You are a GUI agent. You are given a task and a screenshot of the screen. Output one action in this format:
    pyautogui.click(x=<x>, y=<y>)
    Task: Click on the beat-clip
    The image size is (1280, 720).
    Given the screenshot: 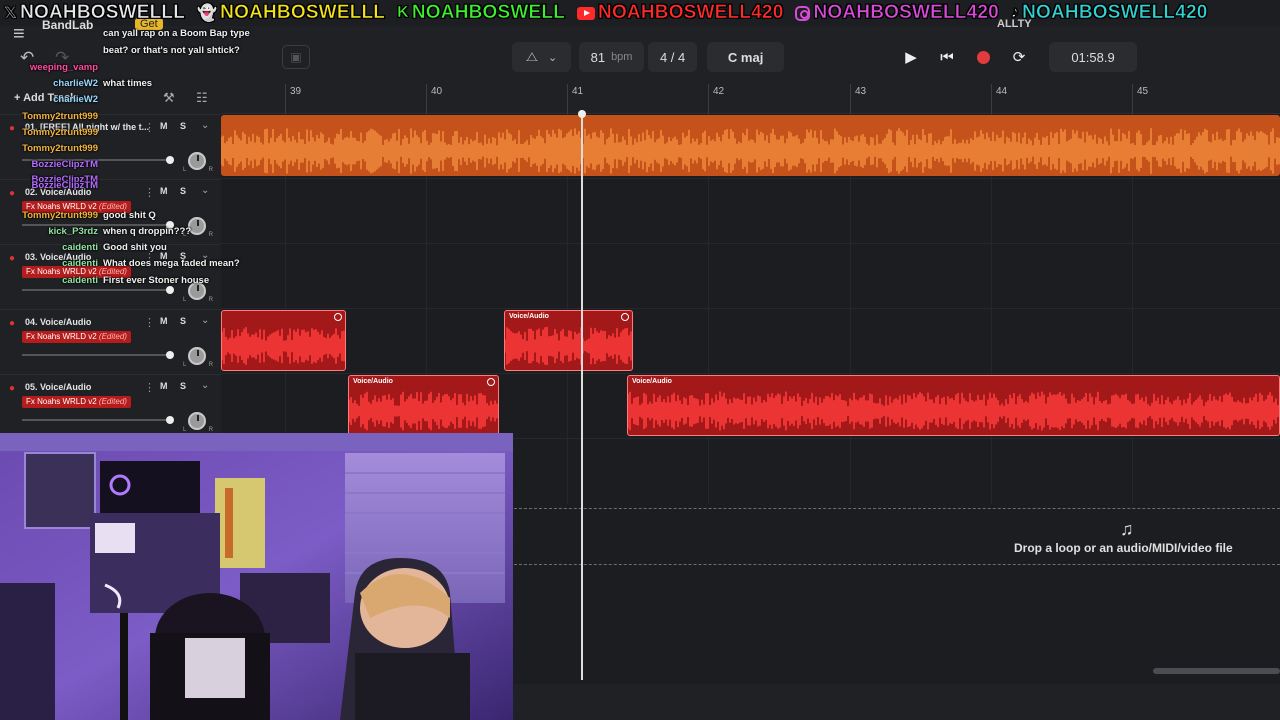 What is the action you would take?
    pyautogui.click(x=750, y=145)
    